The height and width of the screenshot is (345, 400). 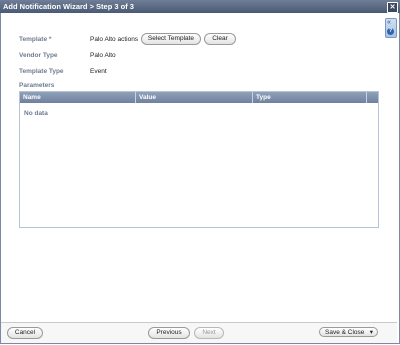 I want to click on template-type-label: Template Type, so click(x=41, y=71).